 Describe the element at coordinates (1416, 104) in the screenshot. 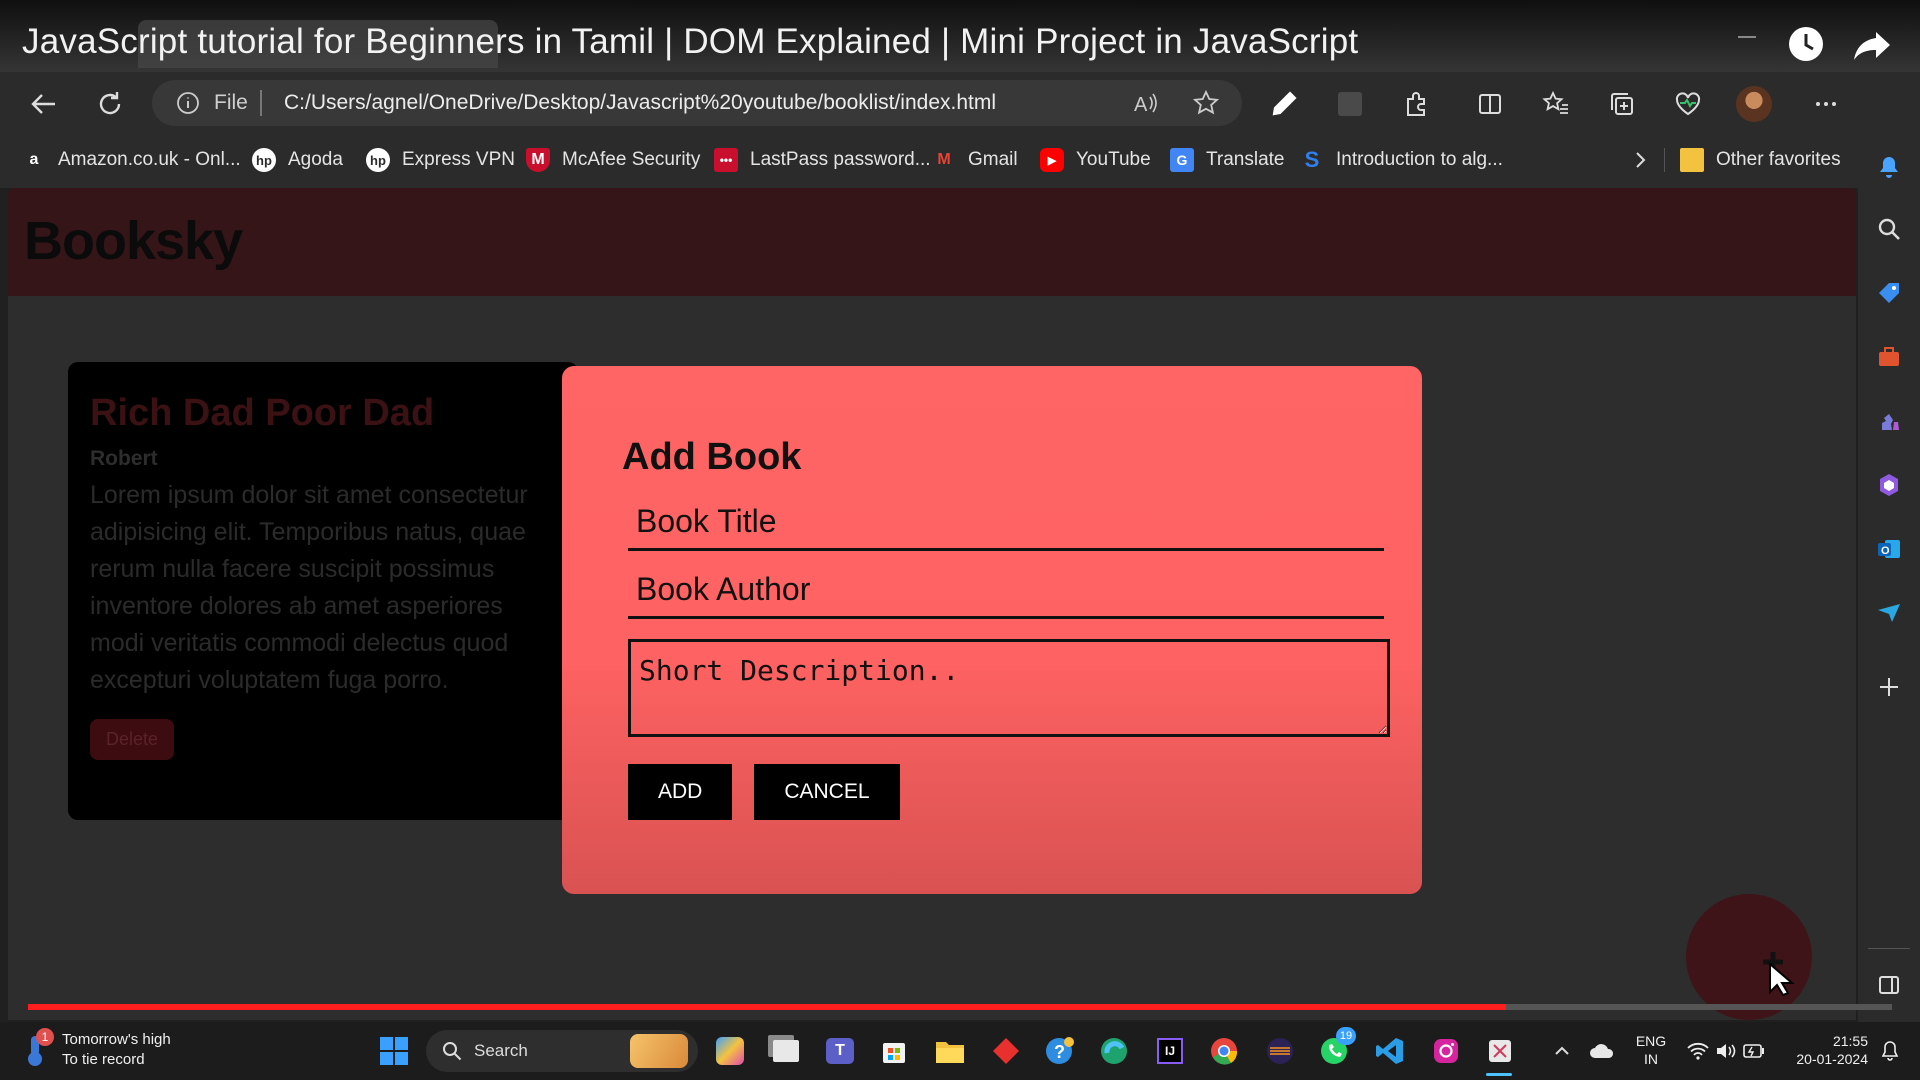

I see `extensions-icon` at that location.